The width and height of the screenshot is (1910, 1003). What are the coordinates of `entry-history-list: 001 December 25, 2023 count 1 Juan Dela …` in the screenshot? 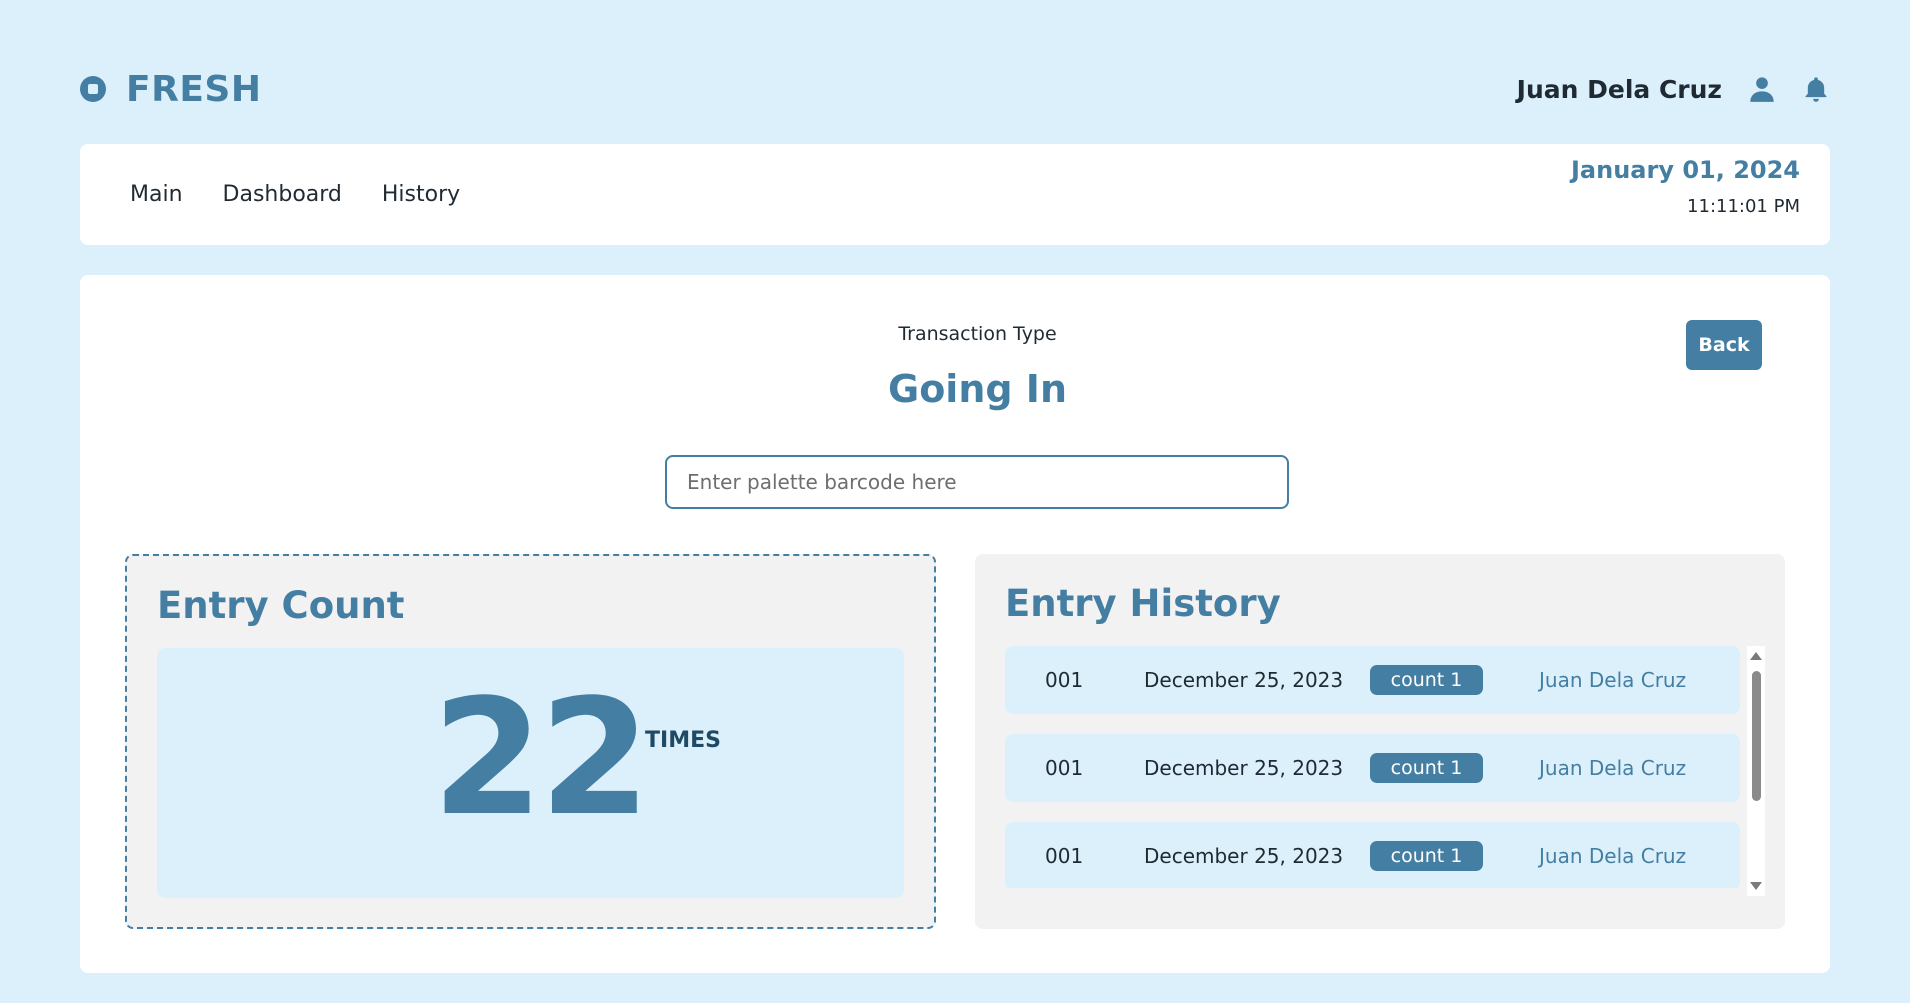 It's located at (1372, 767).